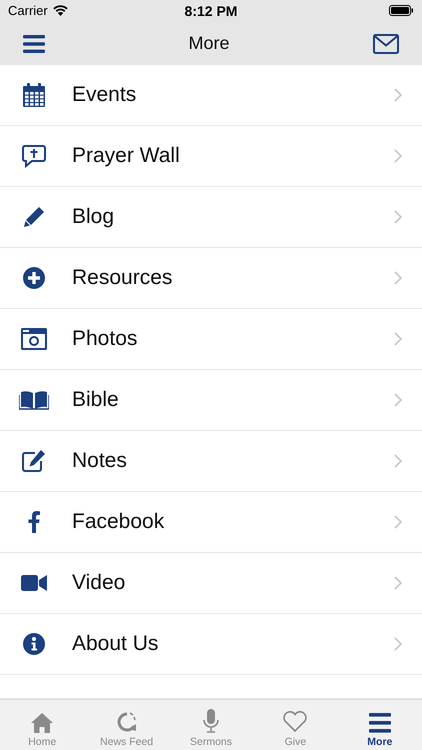 Image resolution: width=422 pixels, height=750 pixels. I want to click on microphone-icon, so click(211, 721).